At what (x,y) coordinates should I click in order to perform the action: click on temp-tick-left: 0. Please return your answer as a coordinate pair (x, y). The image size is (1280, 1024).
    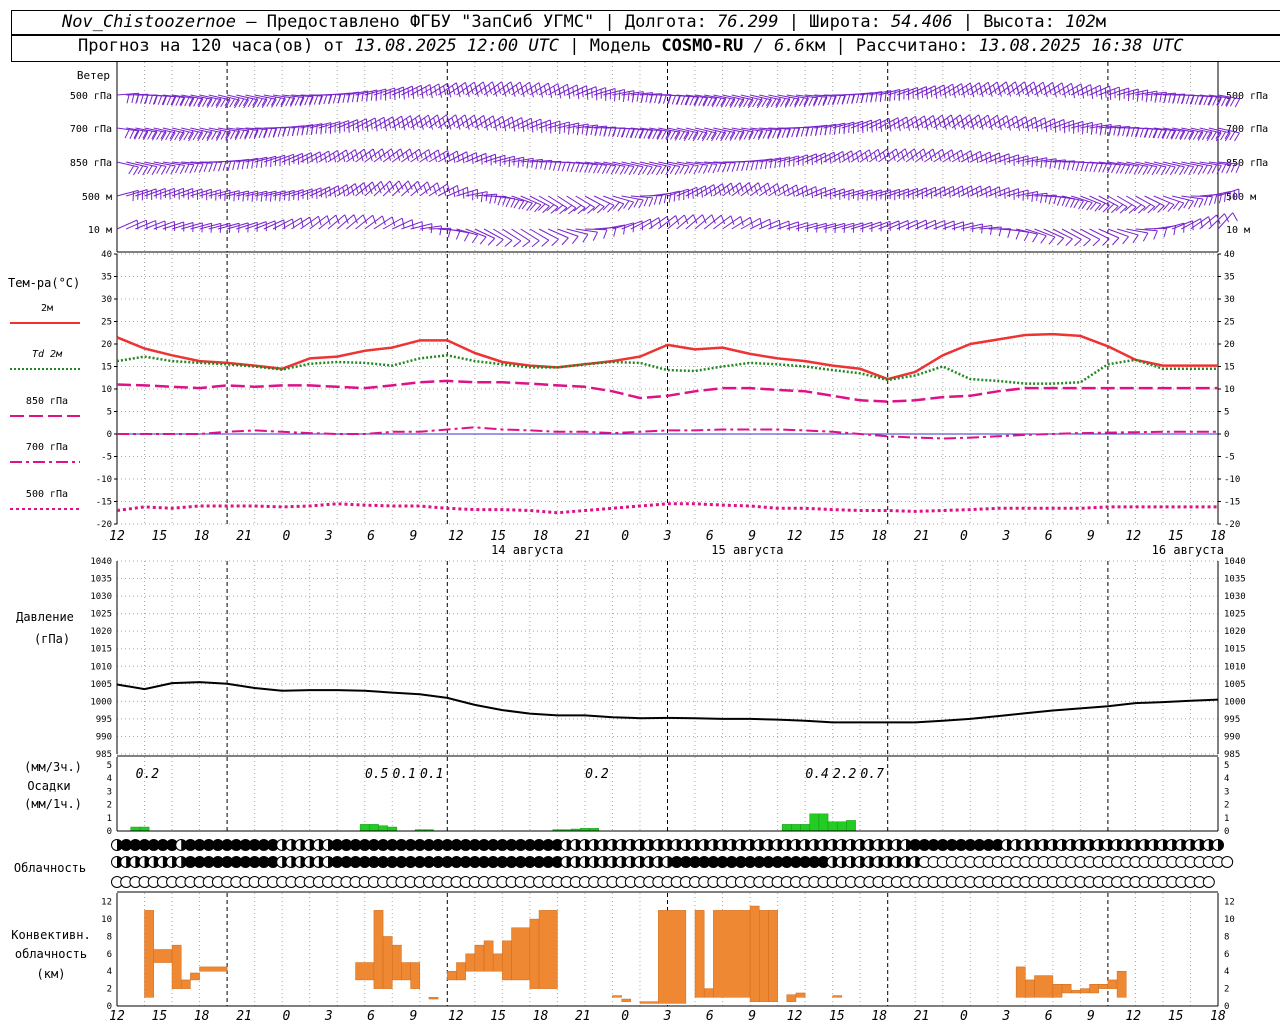
    Looking at the image, I should click on (109, 435).